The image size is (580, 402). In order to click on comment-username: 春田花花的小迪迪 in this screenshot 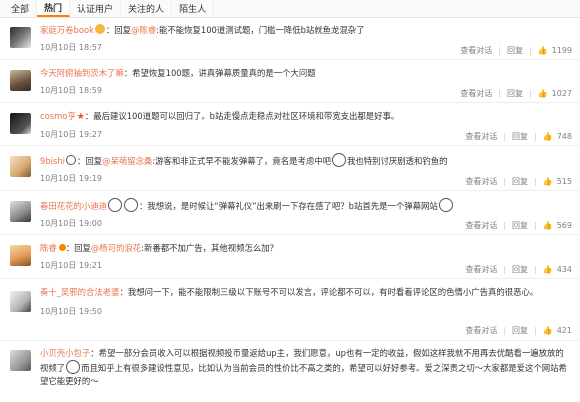, I will do `click(73, 206)`.